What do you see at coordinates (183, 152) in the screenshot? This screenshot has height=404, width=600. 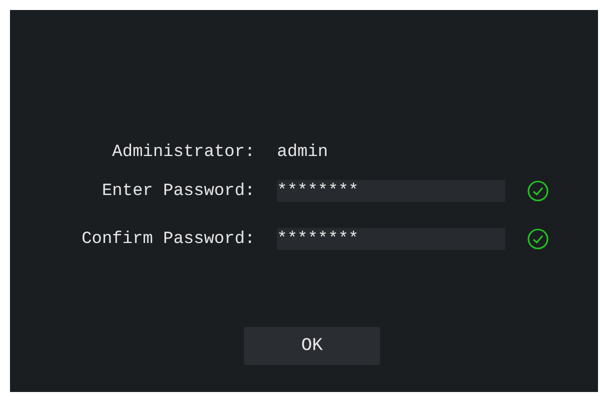 I see `field-label: Administrator:` at bounding box center [183, 152].